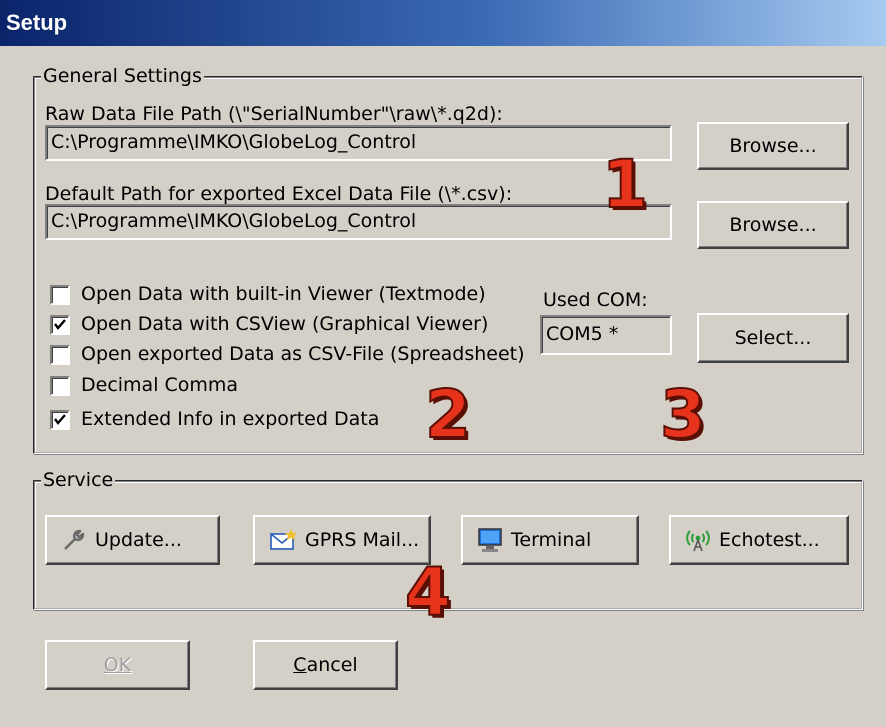 The height and width of the screenshot is (727, 886). I want to click on checkbox-csview-label: Open Data with CSView (Graphical Viewer), so click(285, 324).